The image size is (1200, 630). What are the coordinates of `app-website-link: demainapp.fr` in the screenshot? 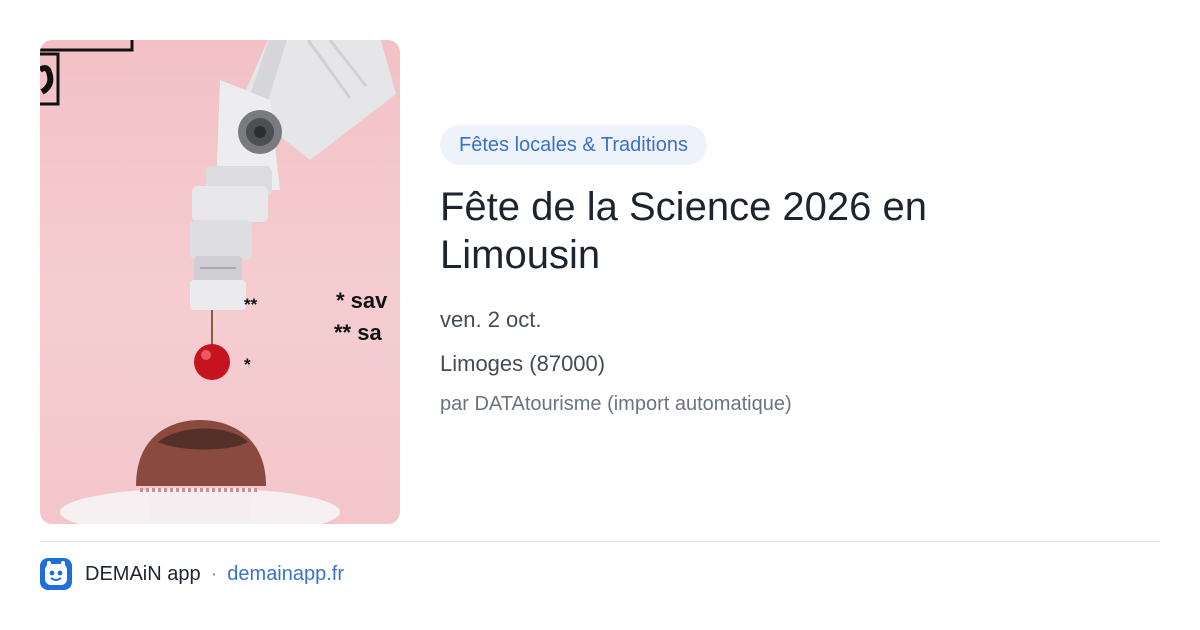 It's located at (285, 574).